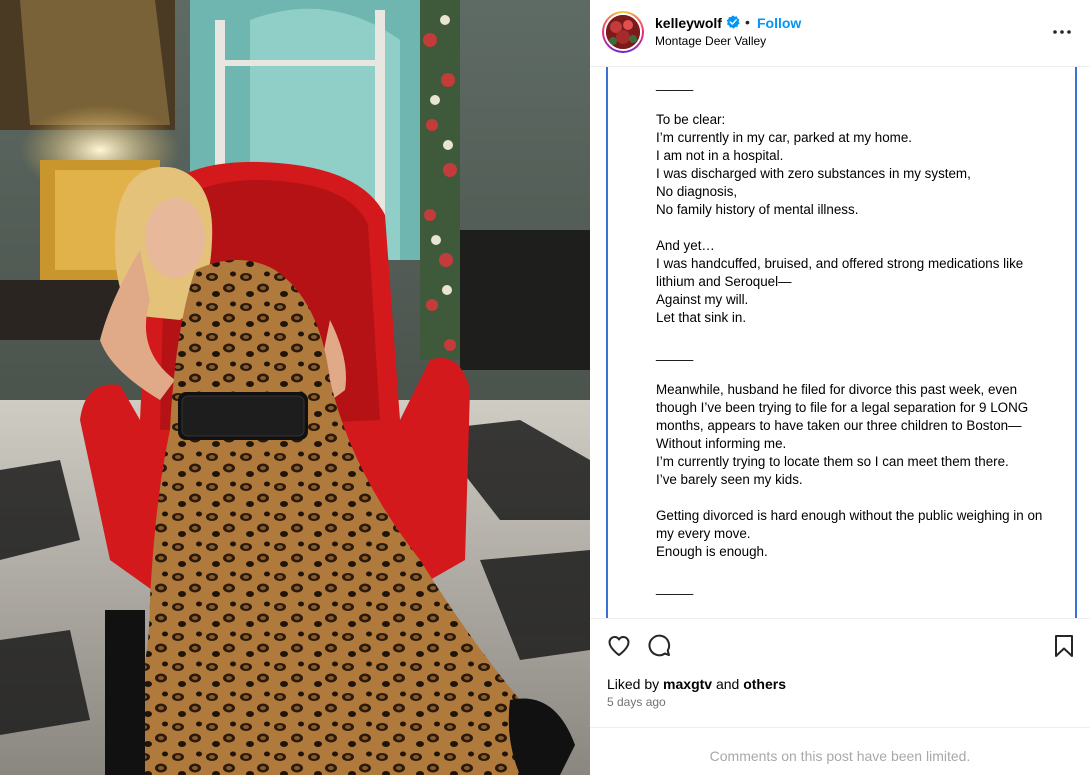 The image size is (1090, 775). Describe the element at coordinates (840, 33) in the screenshot. I see `post-header: kelleywolf • Follow Montage Deer Valley` at that location.